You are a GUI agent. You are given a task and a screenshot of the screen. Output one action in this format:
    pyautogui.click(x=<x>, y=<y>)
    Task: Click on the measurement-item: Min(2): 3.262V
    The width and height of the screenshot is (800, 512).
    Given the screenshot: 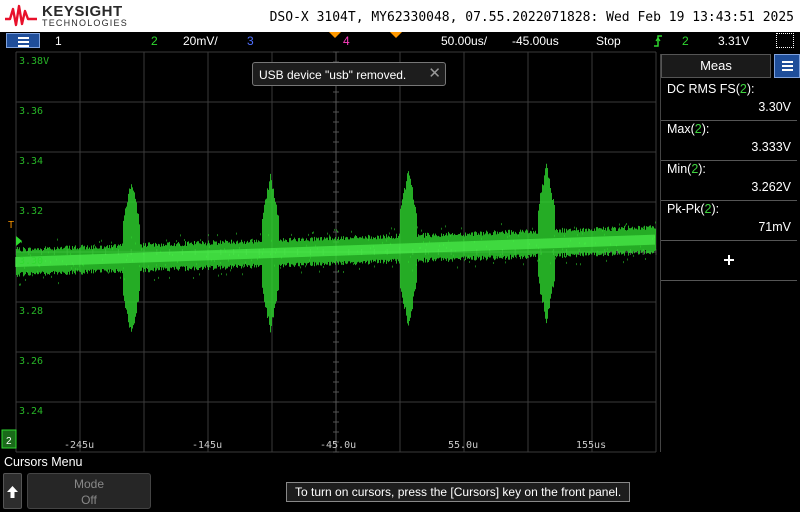 What is the action you would take?
    pyautogui.click(x=729, y=180)
    